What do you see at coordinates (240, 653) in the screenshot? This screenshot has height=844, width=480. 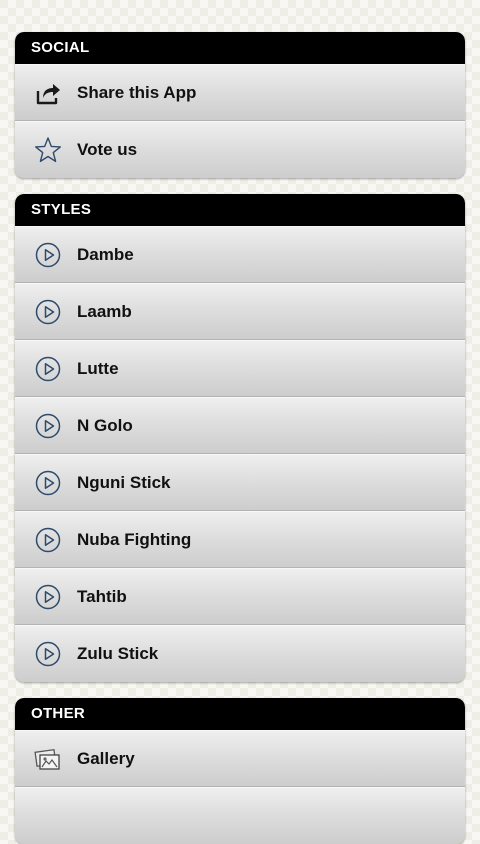 I see `style-item-zulu-stick: Zulu Stick` at bounding box center [240, 653].